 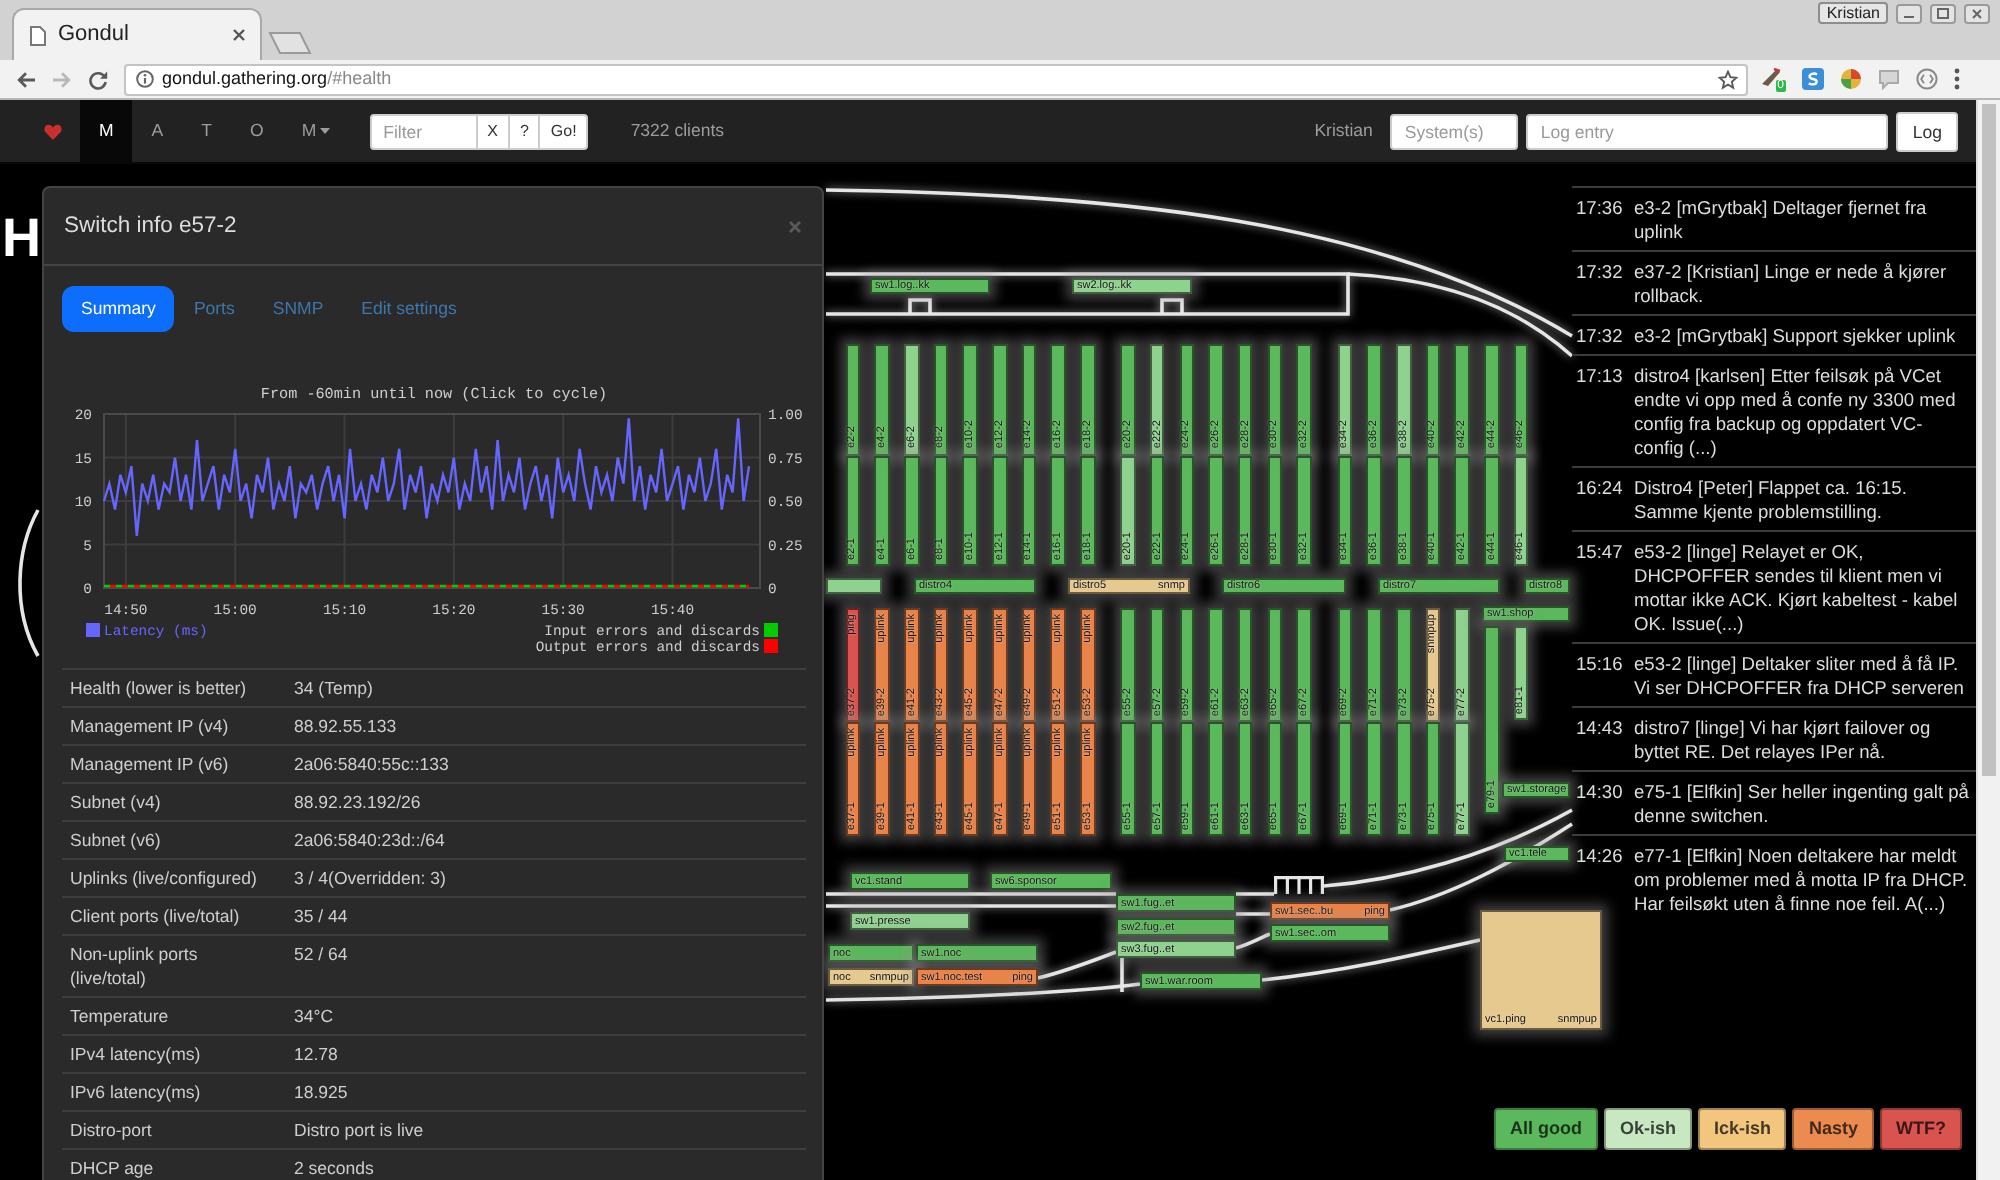 What do you see at coordinates (546, 688) in the screenshot?
I see `row-value: 34 (Temp)` at bounding box center [546, 688].